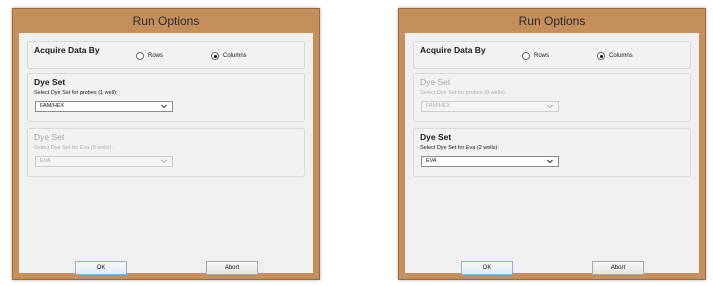 The height and width of the screenshot is (286, 713). What do you see at coordinates (73, 148) in the screenshot?
I see `eva-dye-set-label: Select Dye Set for Eva (0 wells):` at bounding box center [73, 148].